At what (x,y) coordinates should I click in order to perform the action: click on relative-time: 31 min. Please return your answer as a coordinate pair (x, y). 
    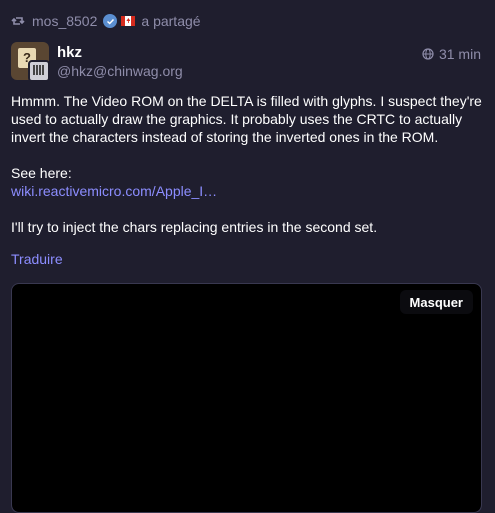
    Looking at the image, I should click on (459, 54).